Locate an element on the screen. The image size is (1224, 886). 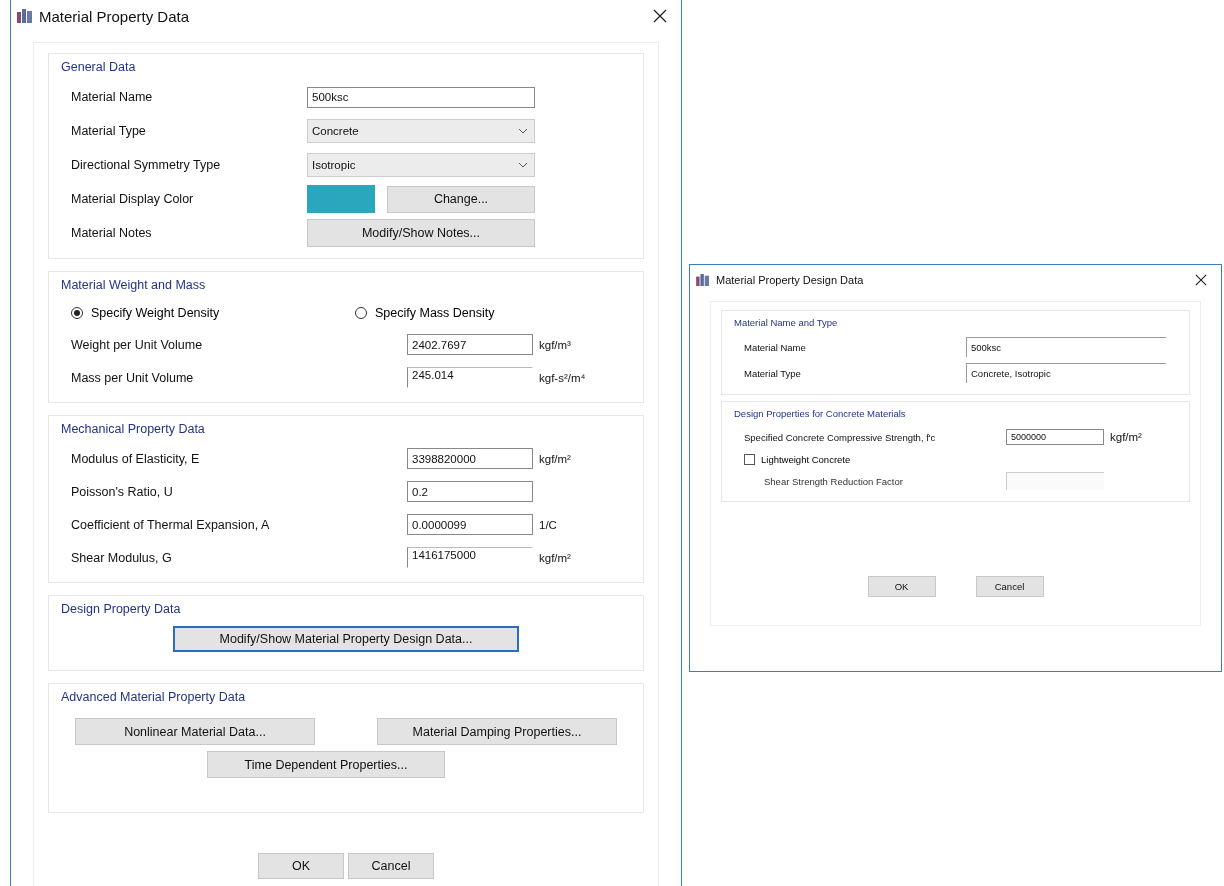
dropdown: Concrete is located at coordinates (421, 131).